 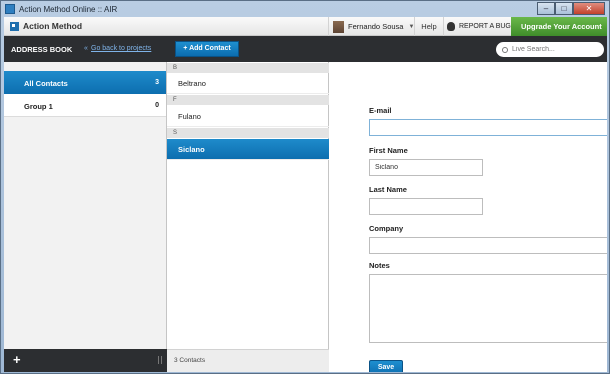 What do you see at coordinates (38, 106) in the screenshot?
I see `sidebar-item-label: Group 1` at bounding box center [38, 106].